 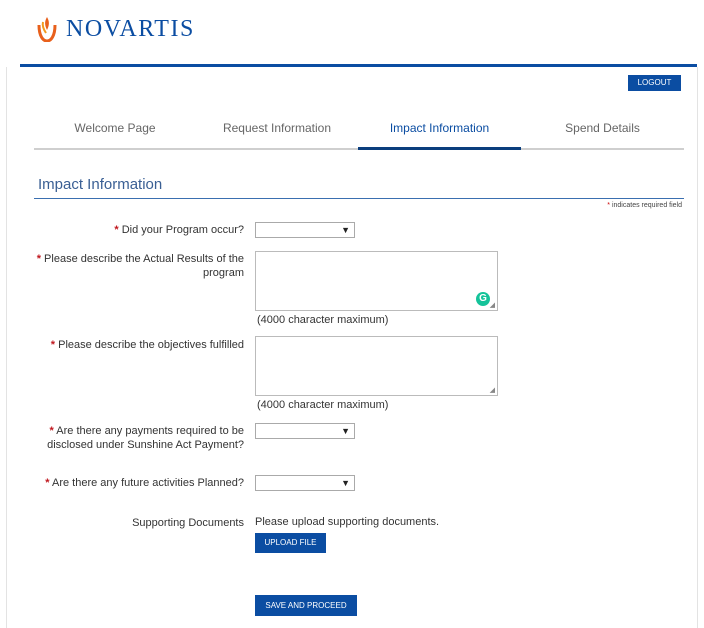 I want to click on supporting-documents-label: Supporting Documents, so click(x=188, y=523).